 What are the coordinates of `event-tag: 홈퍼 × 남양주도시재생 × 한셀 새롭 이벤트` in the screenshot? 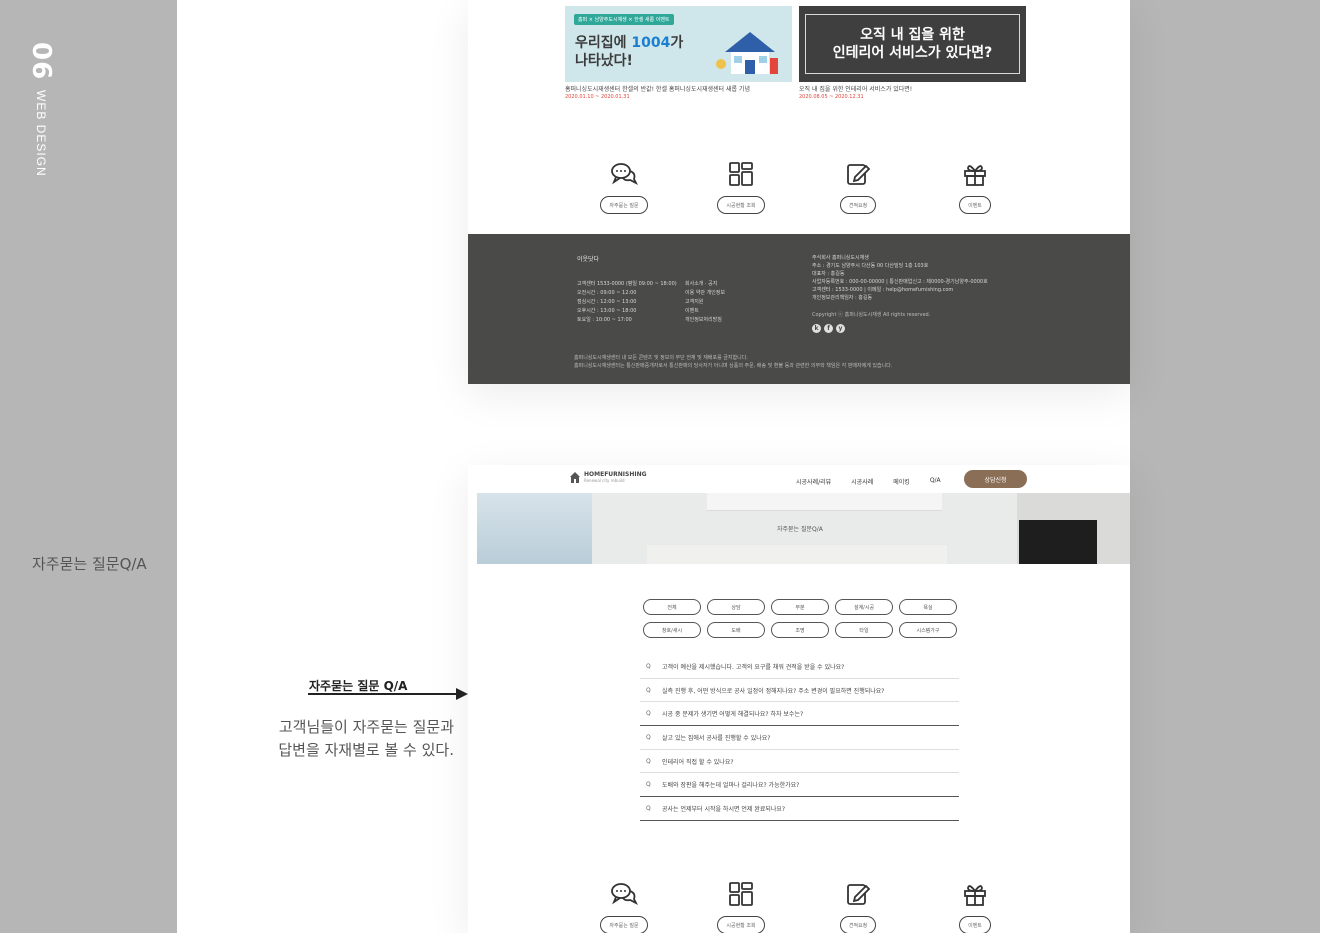 It's located at (624, 19).